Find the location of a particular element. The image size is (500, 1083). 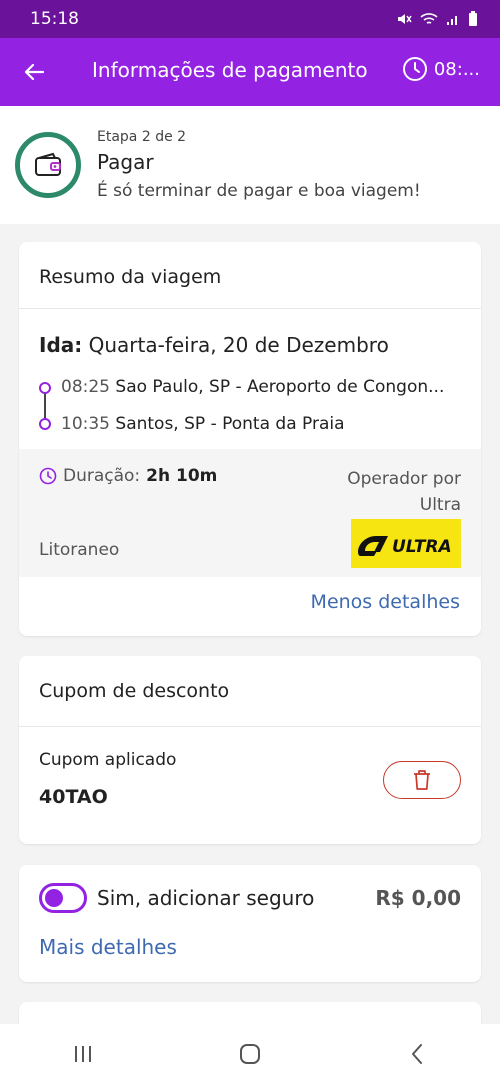

coupon-code: 40TAO is located at coordinates (73, 797).